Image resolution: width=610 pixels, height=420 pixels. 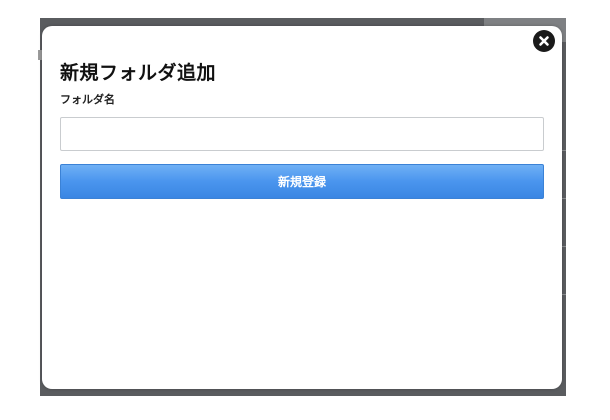 I want to click on close-icon, so click(x=544, y=41).